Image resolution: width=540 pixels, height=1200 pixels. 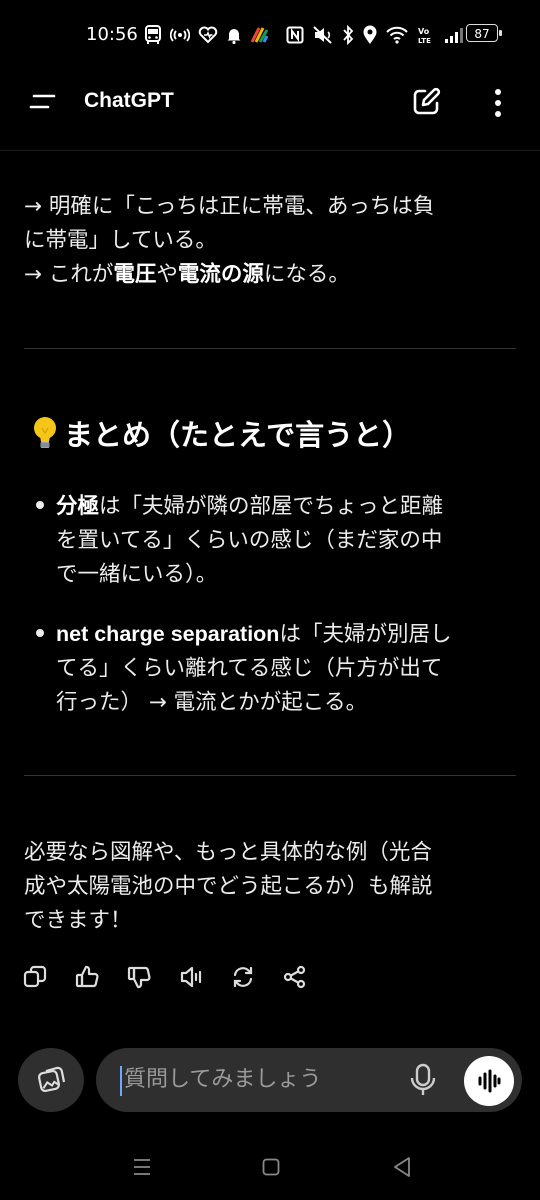 I want to click on thumbs-down-icon, so click(x=139, y=977).